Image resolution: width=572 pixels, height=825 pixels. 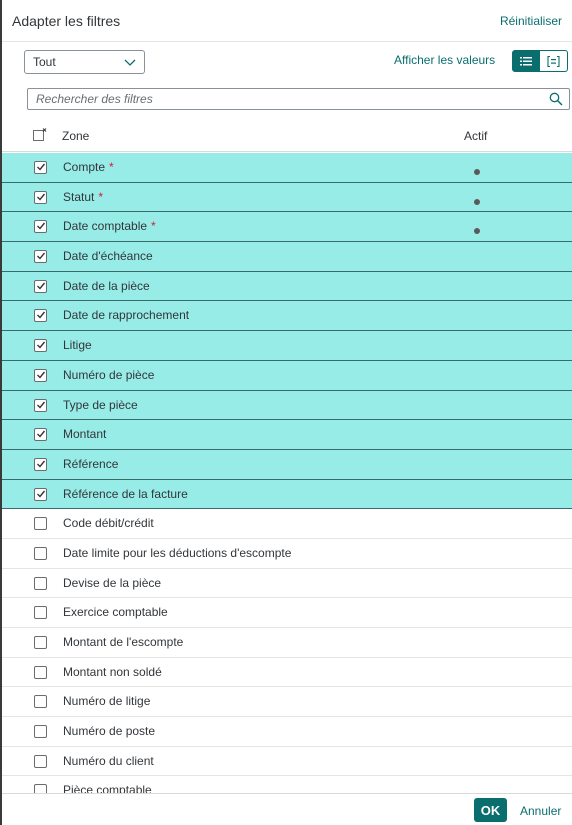 I want to click on row-label: Code débit/crédit, so click(x=108, y=523).